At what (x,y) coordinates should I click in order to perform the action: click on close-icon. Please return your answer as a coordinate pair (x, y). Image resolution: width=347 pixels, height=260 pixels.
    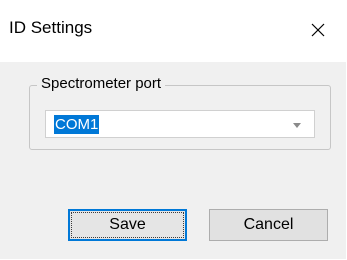
    Looking at the image, I should click on (318, 30).